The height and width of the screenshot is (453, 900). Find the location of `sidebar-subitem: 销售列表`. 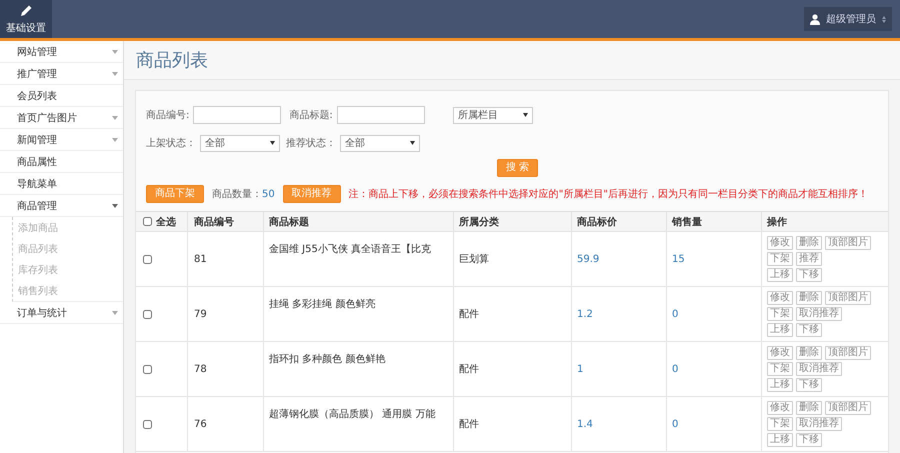

sidebar-subitem: 销售列表 is located at coordinates (68, 290).